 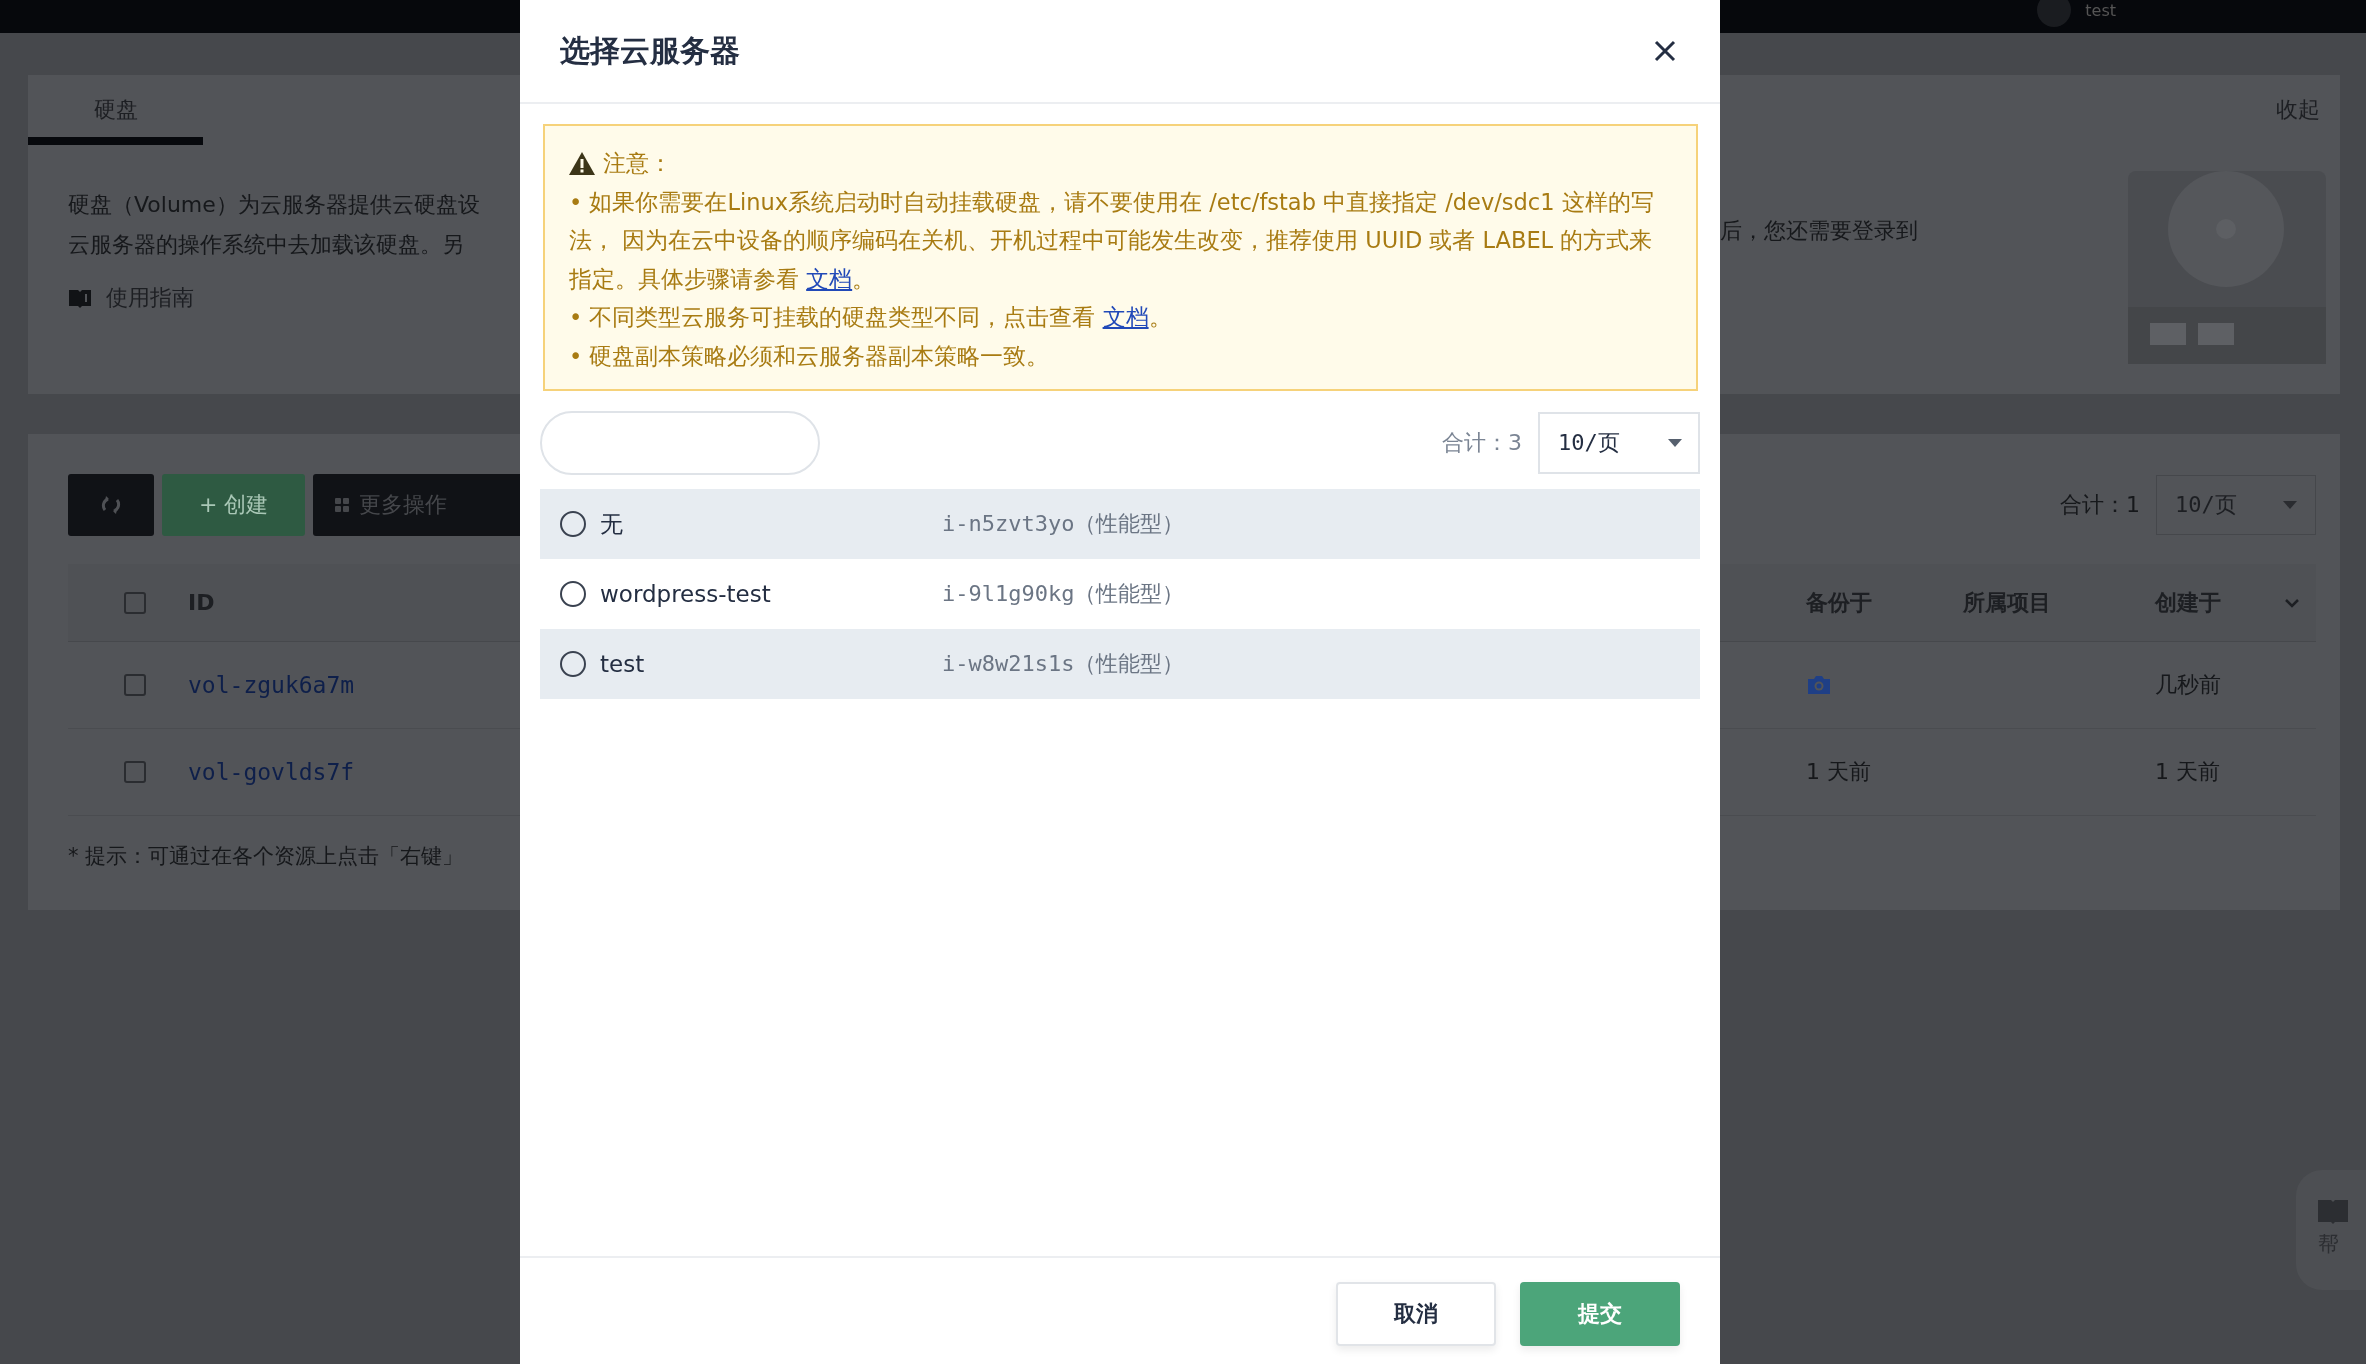 I want to click on total-count: 合计：3, so click(x=1482, y=443).